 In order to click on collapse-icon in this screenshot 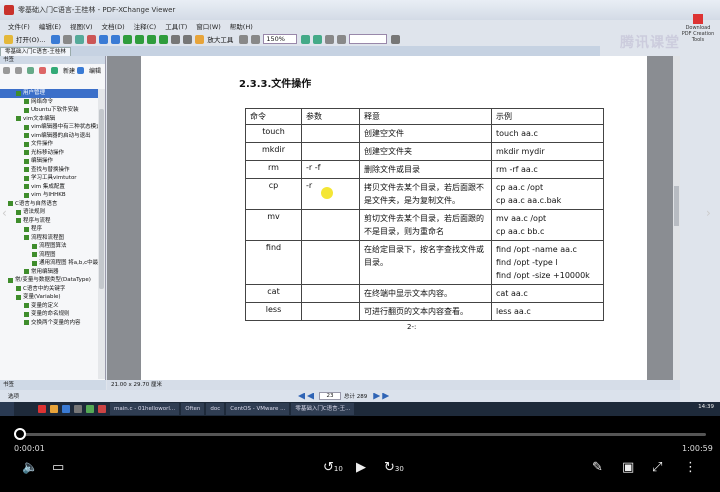, I will do `click(18, 70)`.